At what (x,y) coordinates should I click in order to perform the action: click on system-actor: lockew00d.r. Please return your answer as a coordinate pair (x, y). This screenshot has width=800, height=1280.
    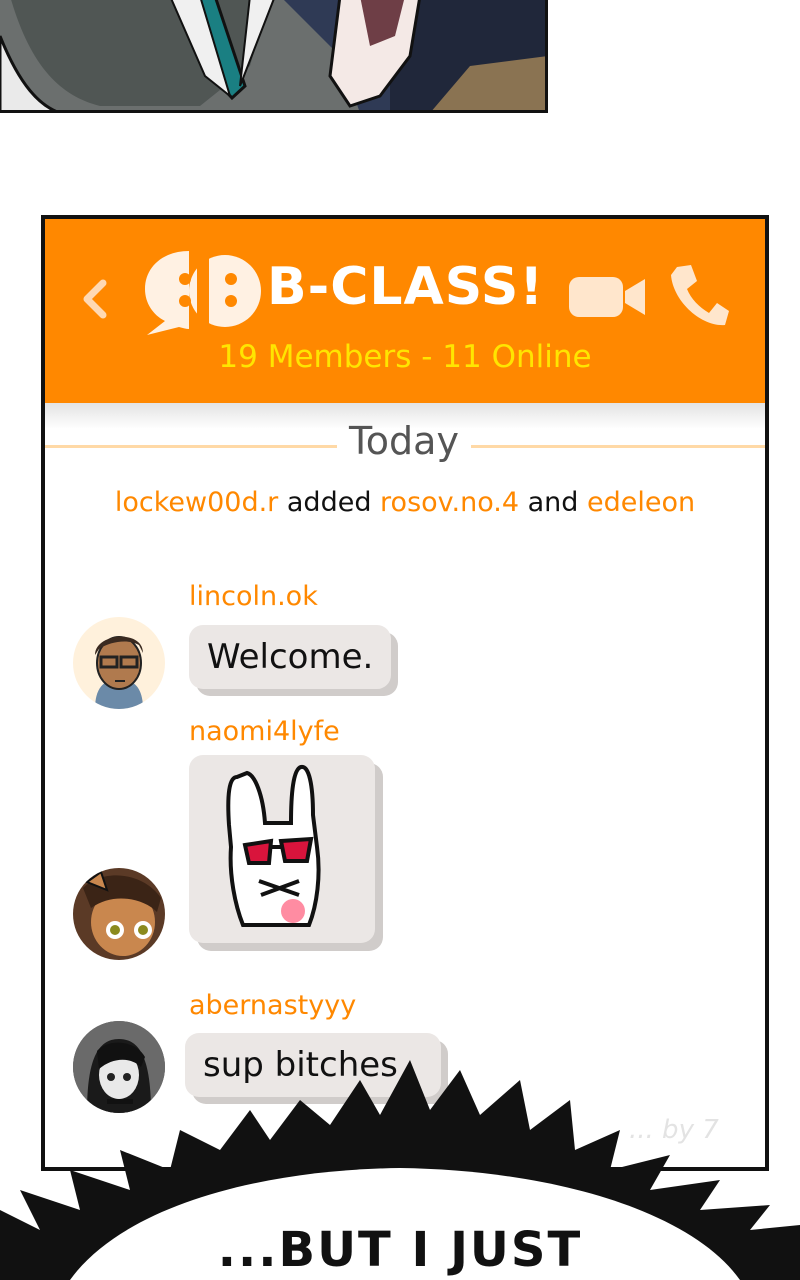
    Looking at the image, I should click on (196, 502).